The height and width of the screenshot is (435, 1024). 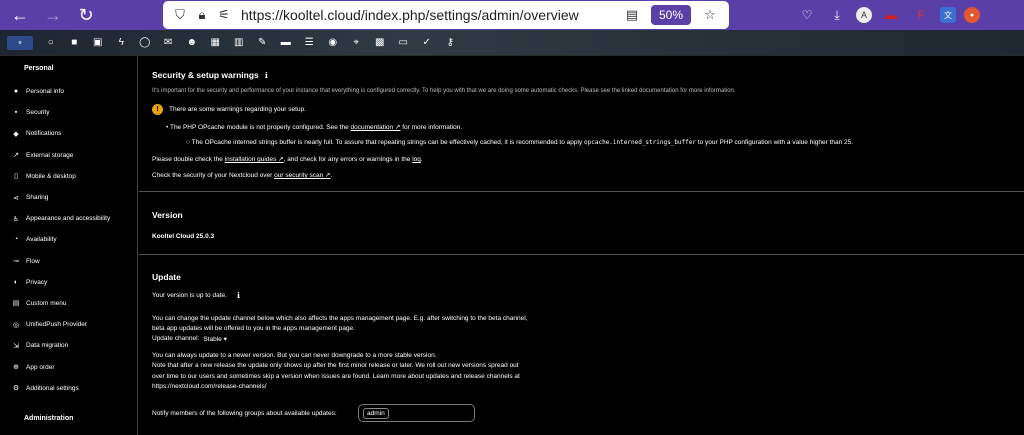 What do you see at coordinates (145, 43) in the screenshot?
I see `talk-icon: ◯` at bounding box center [145, 43].